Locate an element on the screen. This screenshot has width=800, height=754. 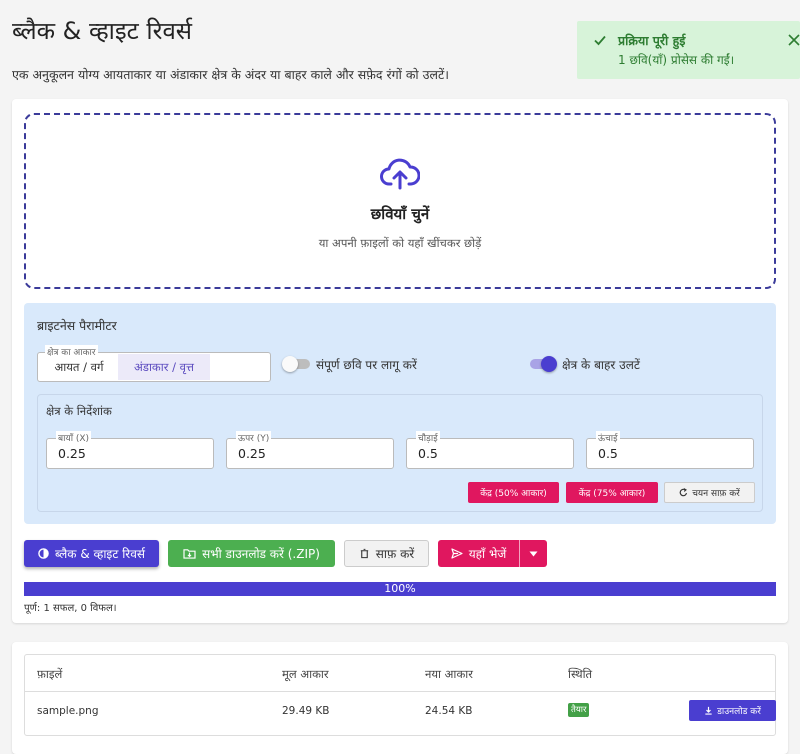
process-button: ब्लैक & व्हाइट रिवर्स is located at coordinates (91, 553).